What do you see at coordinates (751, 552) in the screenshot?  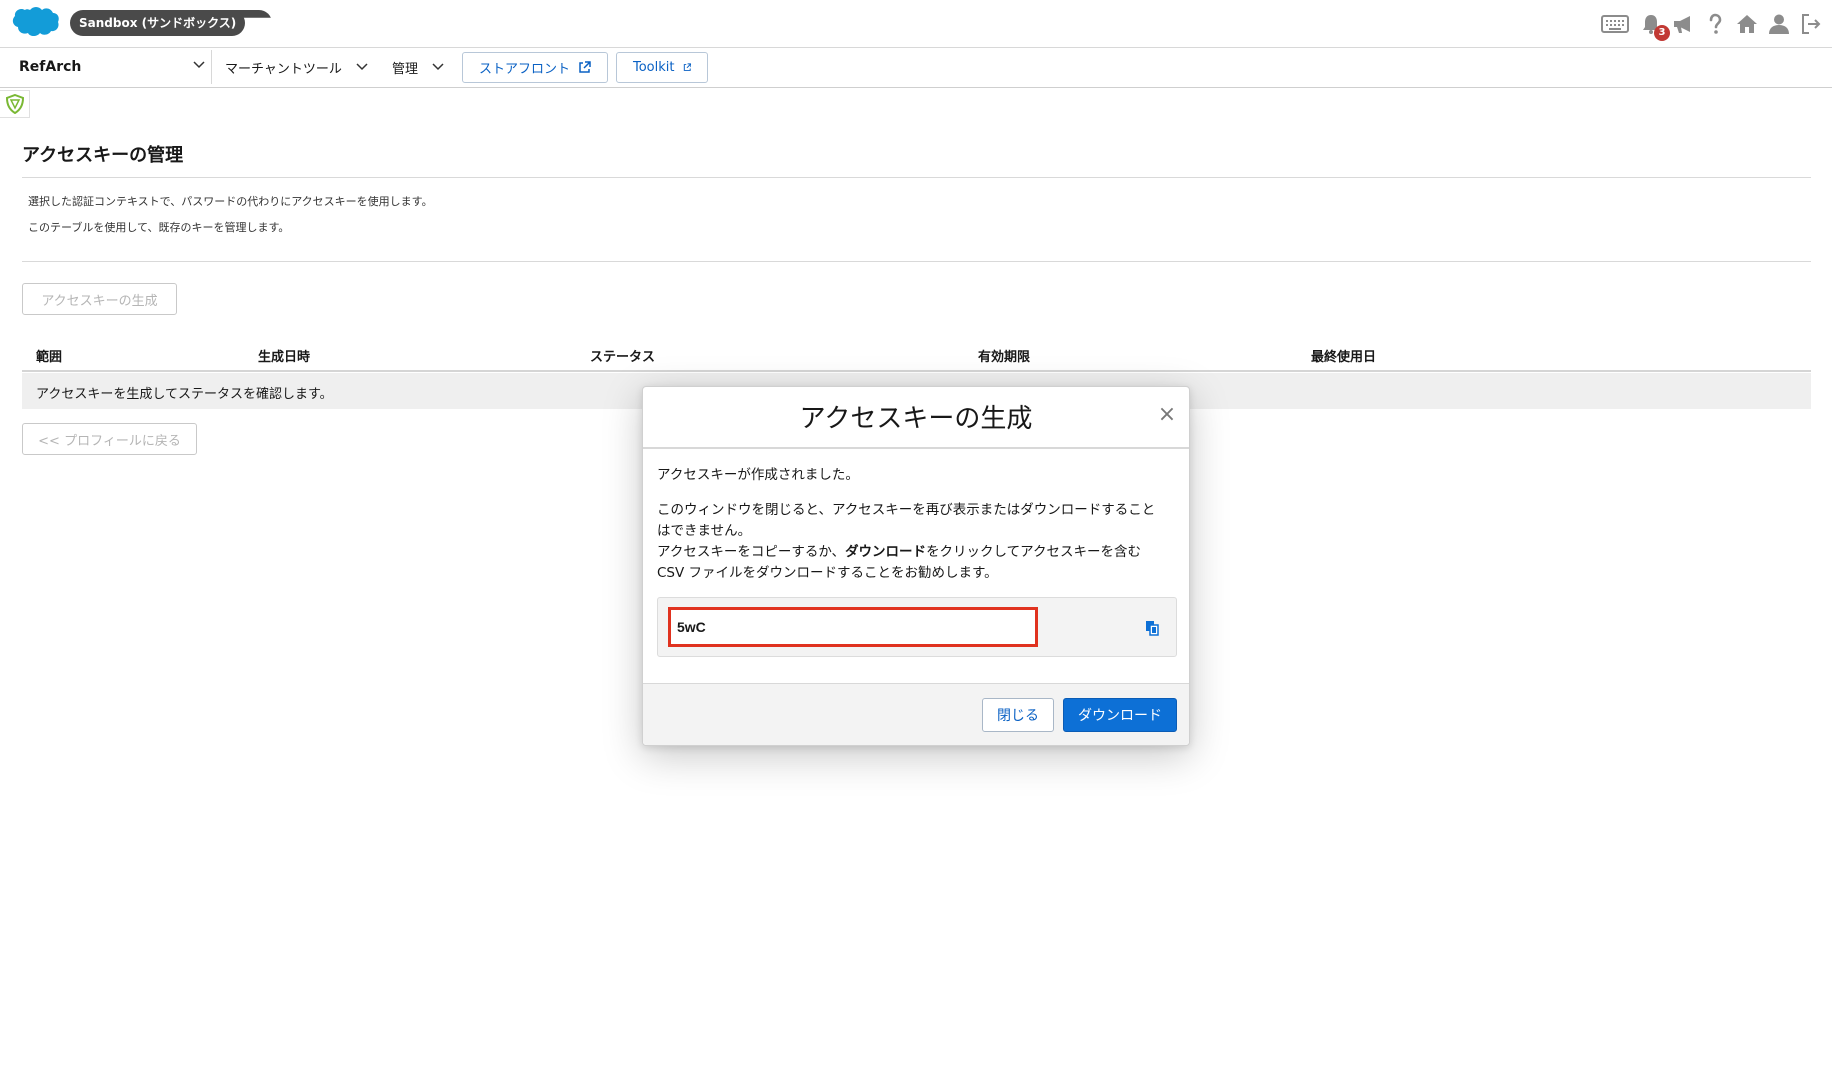 I see `advice-text-pre: アクセスキーをコピーするか、` at bounding box center [751, 552].